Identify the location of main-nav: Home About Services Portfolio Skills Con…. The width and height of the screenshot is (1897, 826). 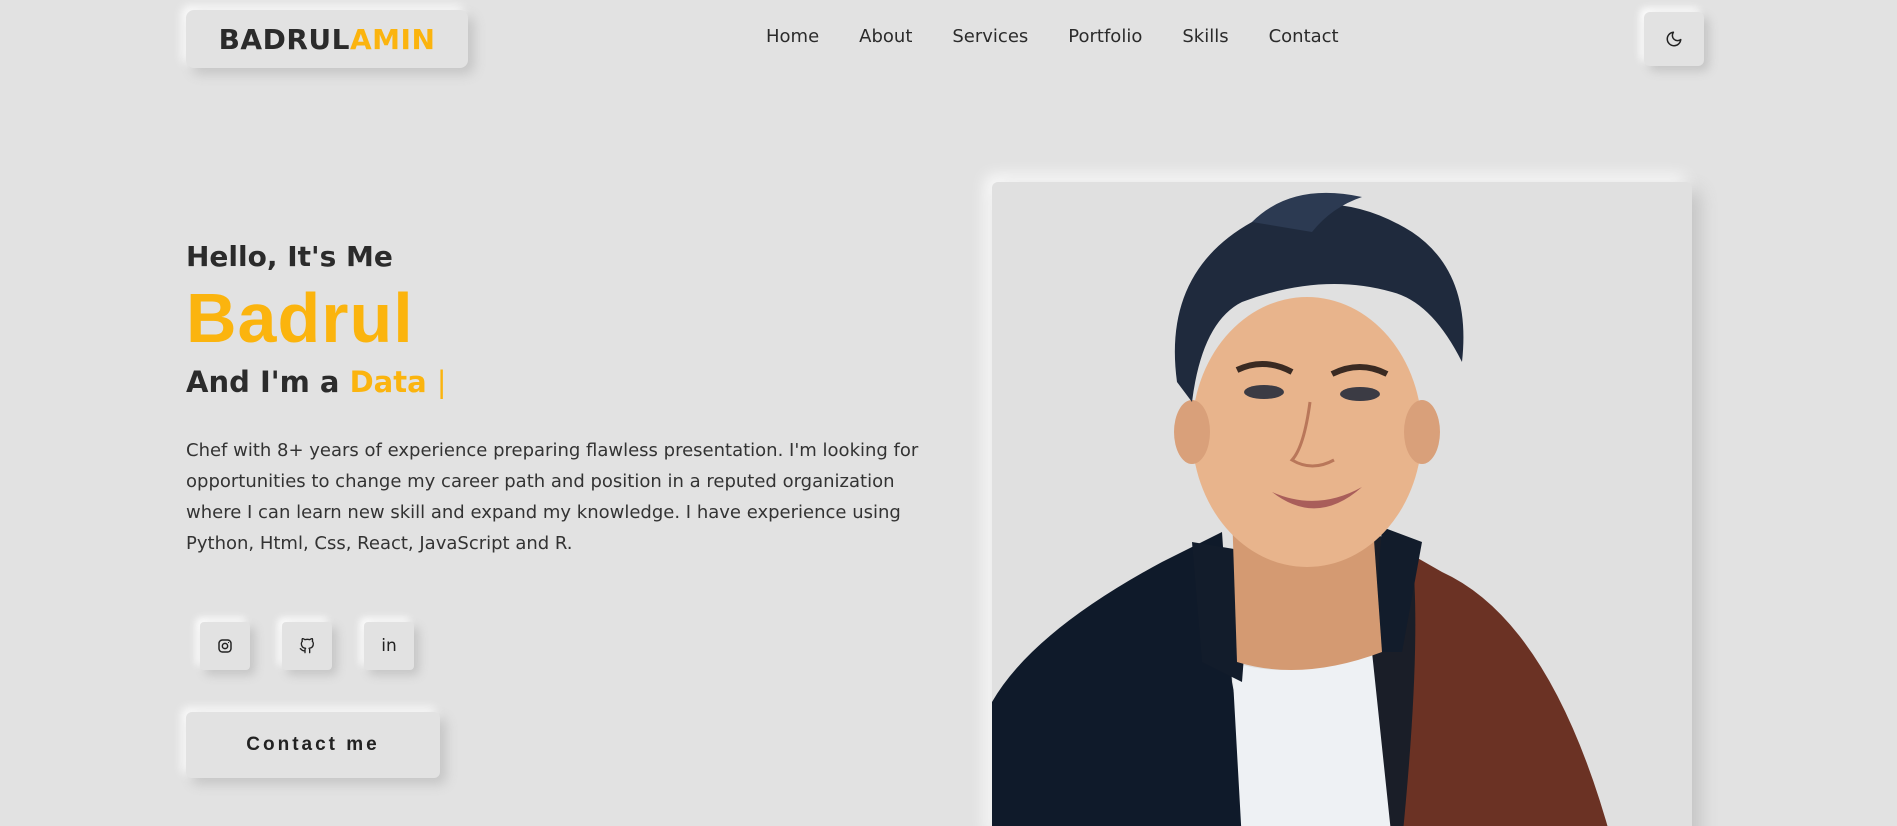
(1052, 36).